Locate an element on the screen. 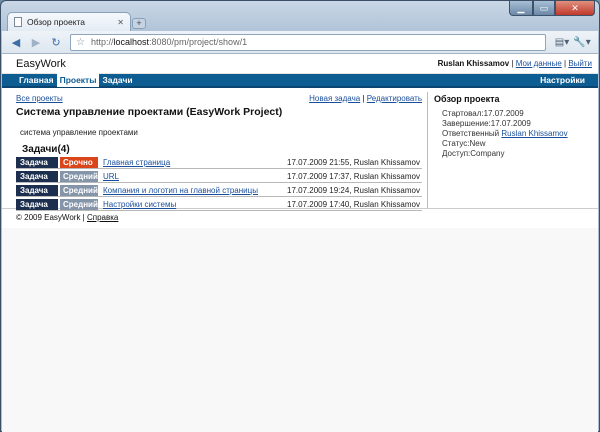 Image resolution: width=600 pixels, height=432 pixels. owner-row: Ответственный Ruslan Khissamov is located at coordinates (505, 133).